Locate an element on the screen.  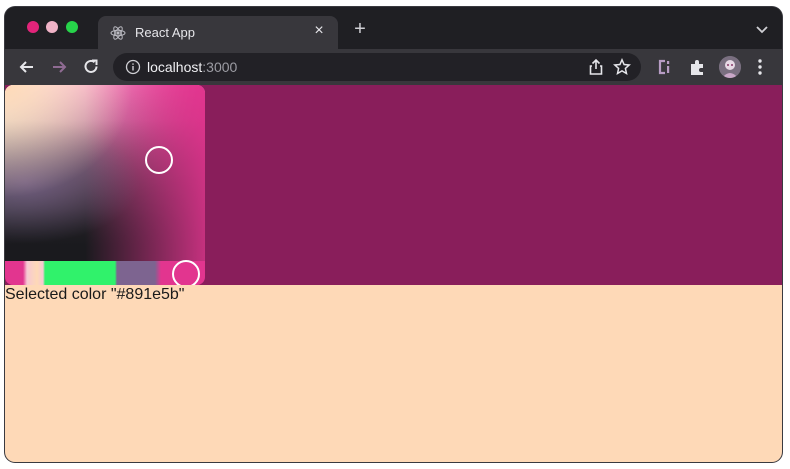
address-bar: localhost:3000 is located at coordinates (377, 67).